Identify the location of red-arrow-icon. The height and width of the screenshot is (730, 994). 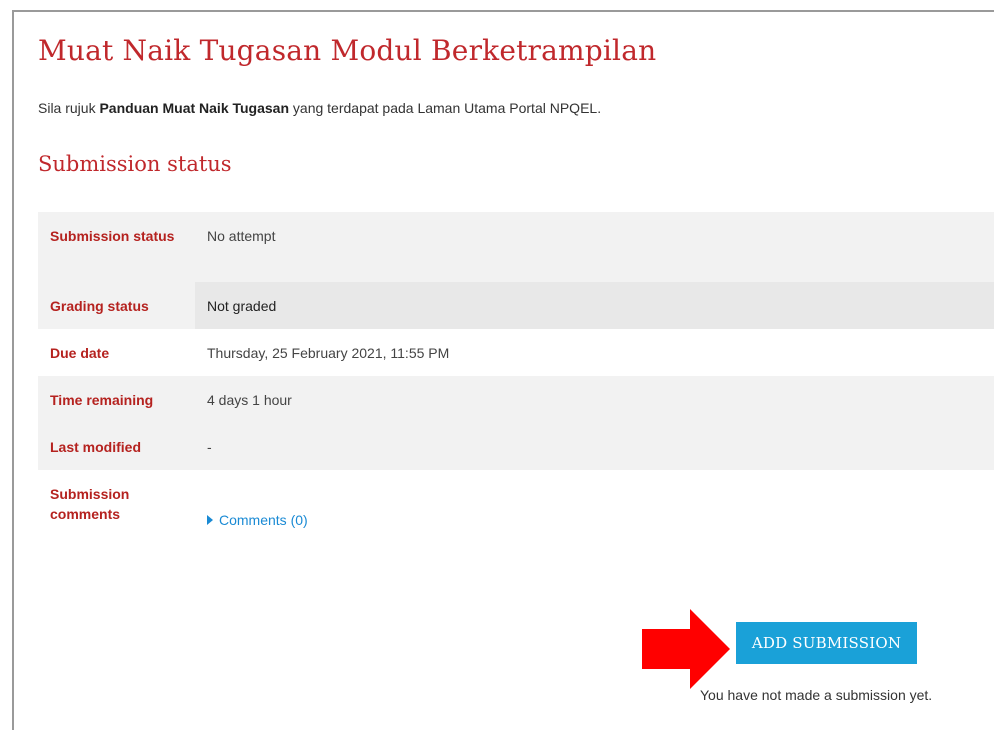
(686, 649).